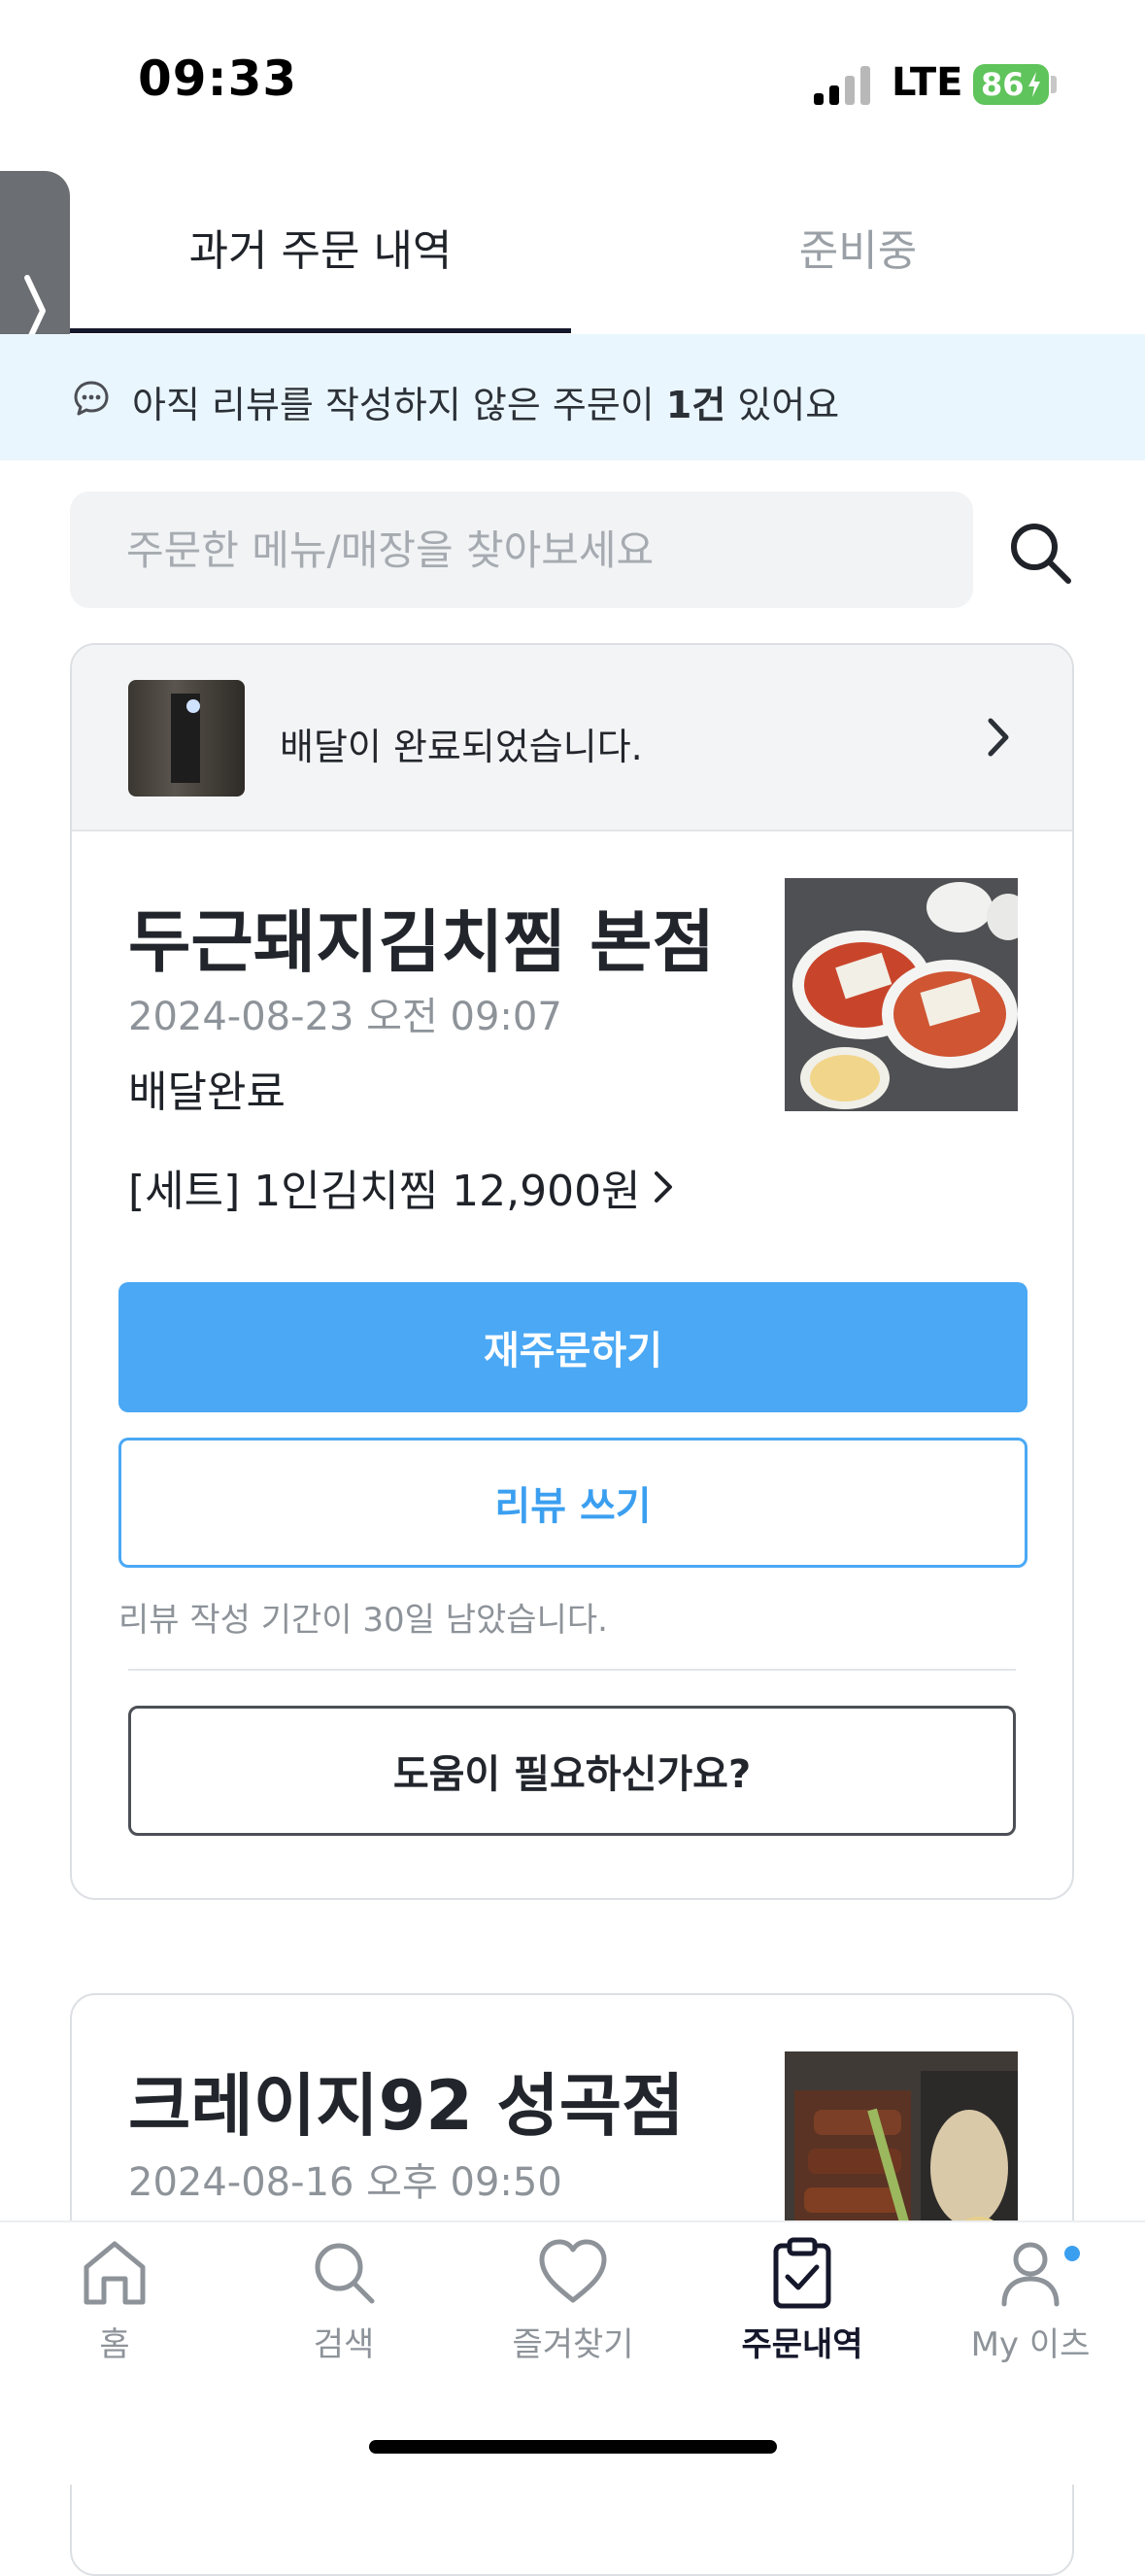 Image resolution: width=1145 pixels, height=2576 pixels. Describe the element at coordinates (486, 405) in the screenshot. I see `banner-text: 아직 리뷰를 작성하지 않은 주문이 1건 있어요` at that location.